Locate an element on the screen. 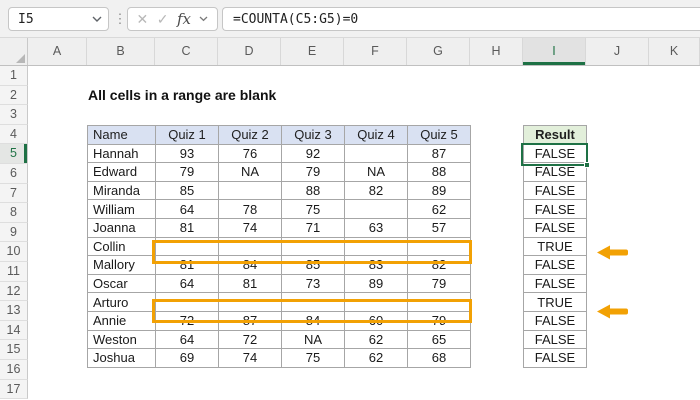 This screenshot has height=400, width=700. result-cell-i13: TRUE is located at coordinates (555, 302).